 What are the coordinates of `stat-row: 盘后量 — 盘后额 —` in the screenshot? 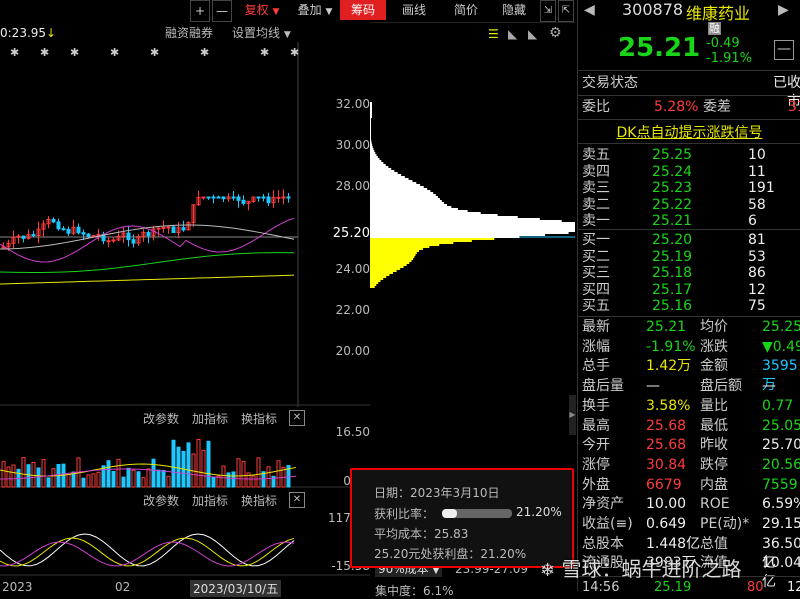 It's located at (691, 386).